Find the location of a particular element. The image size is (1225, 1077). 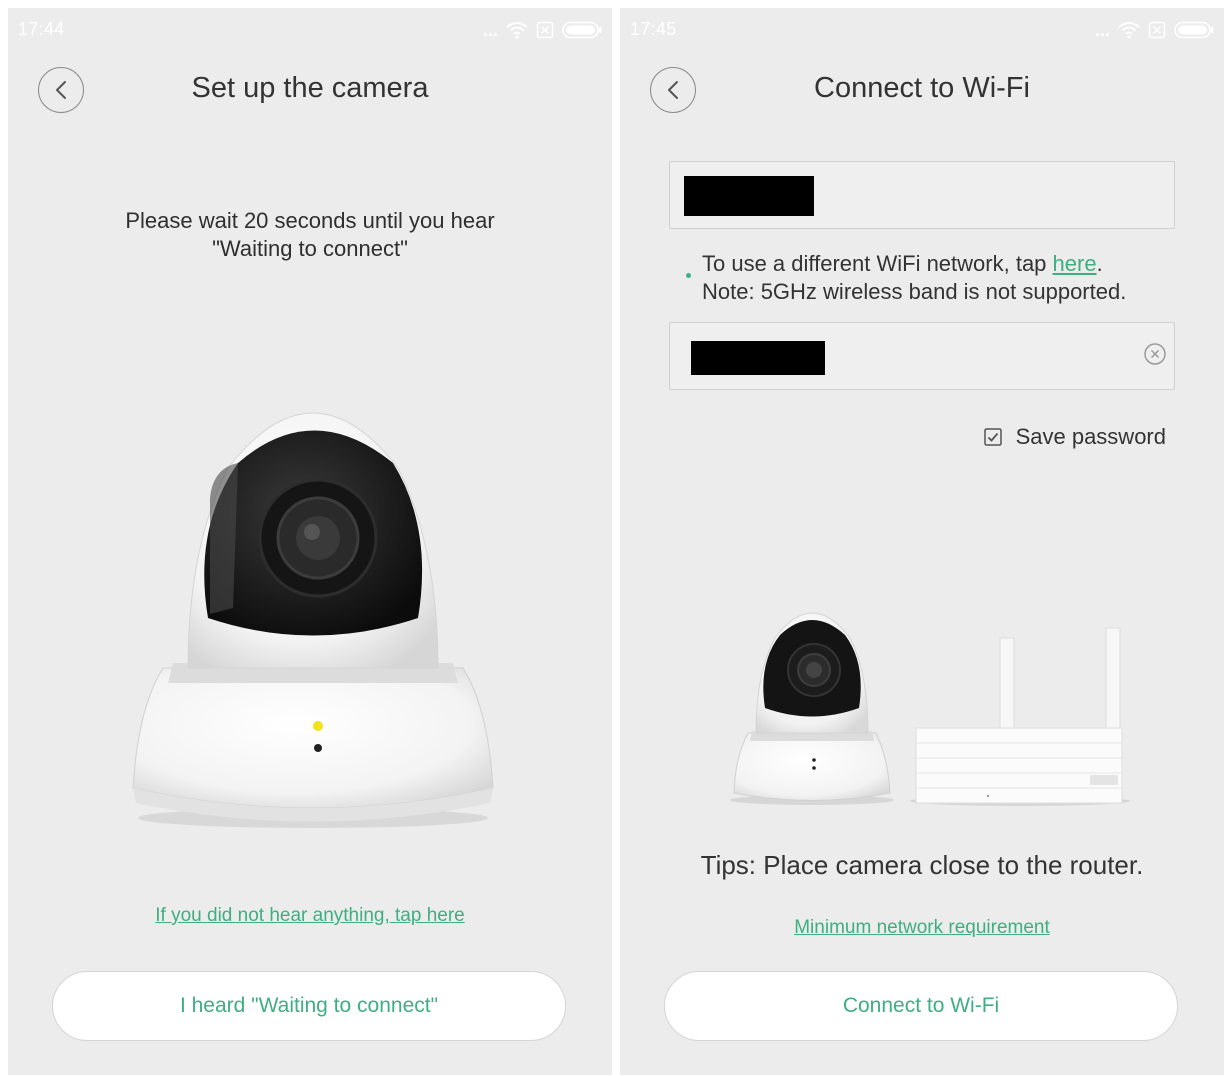

redacted-network-name is located at coordinates (749, 196).